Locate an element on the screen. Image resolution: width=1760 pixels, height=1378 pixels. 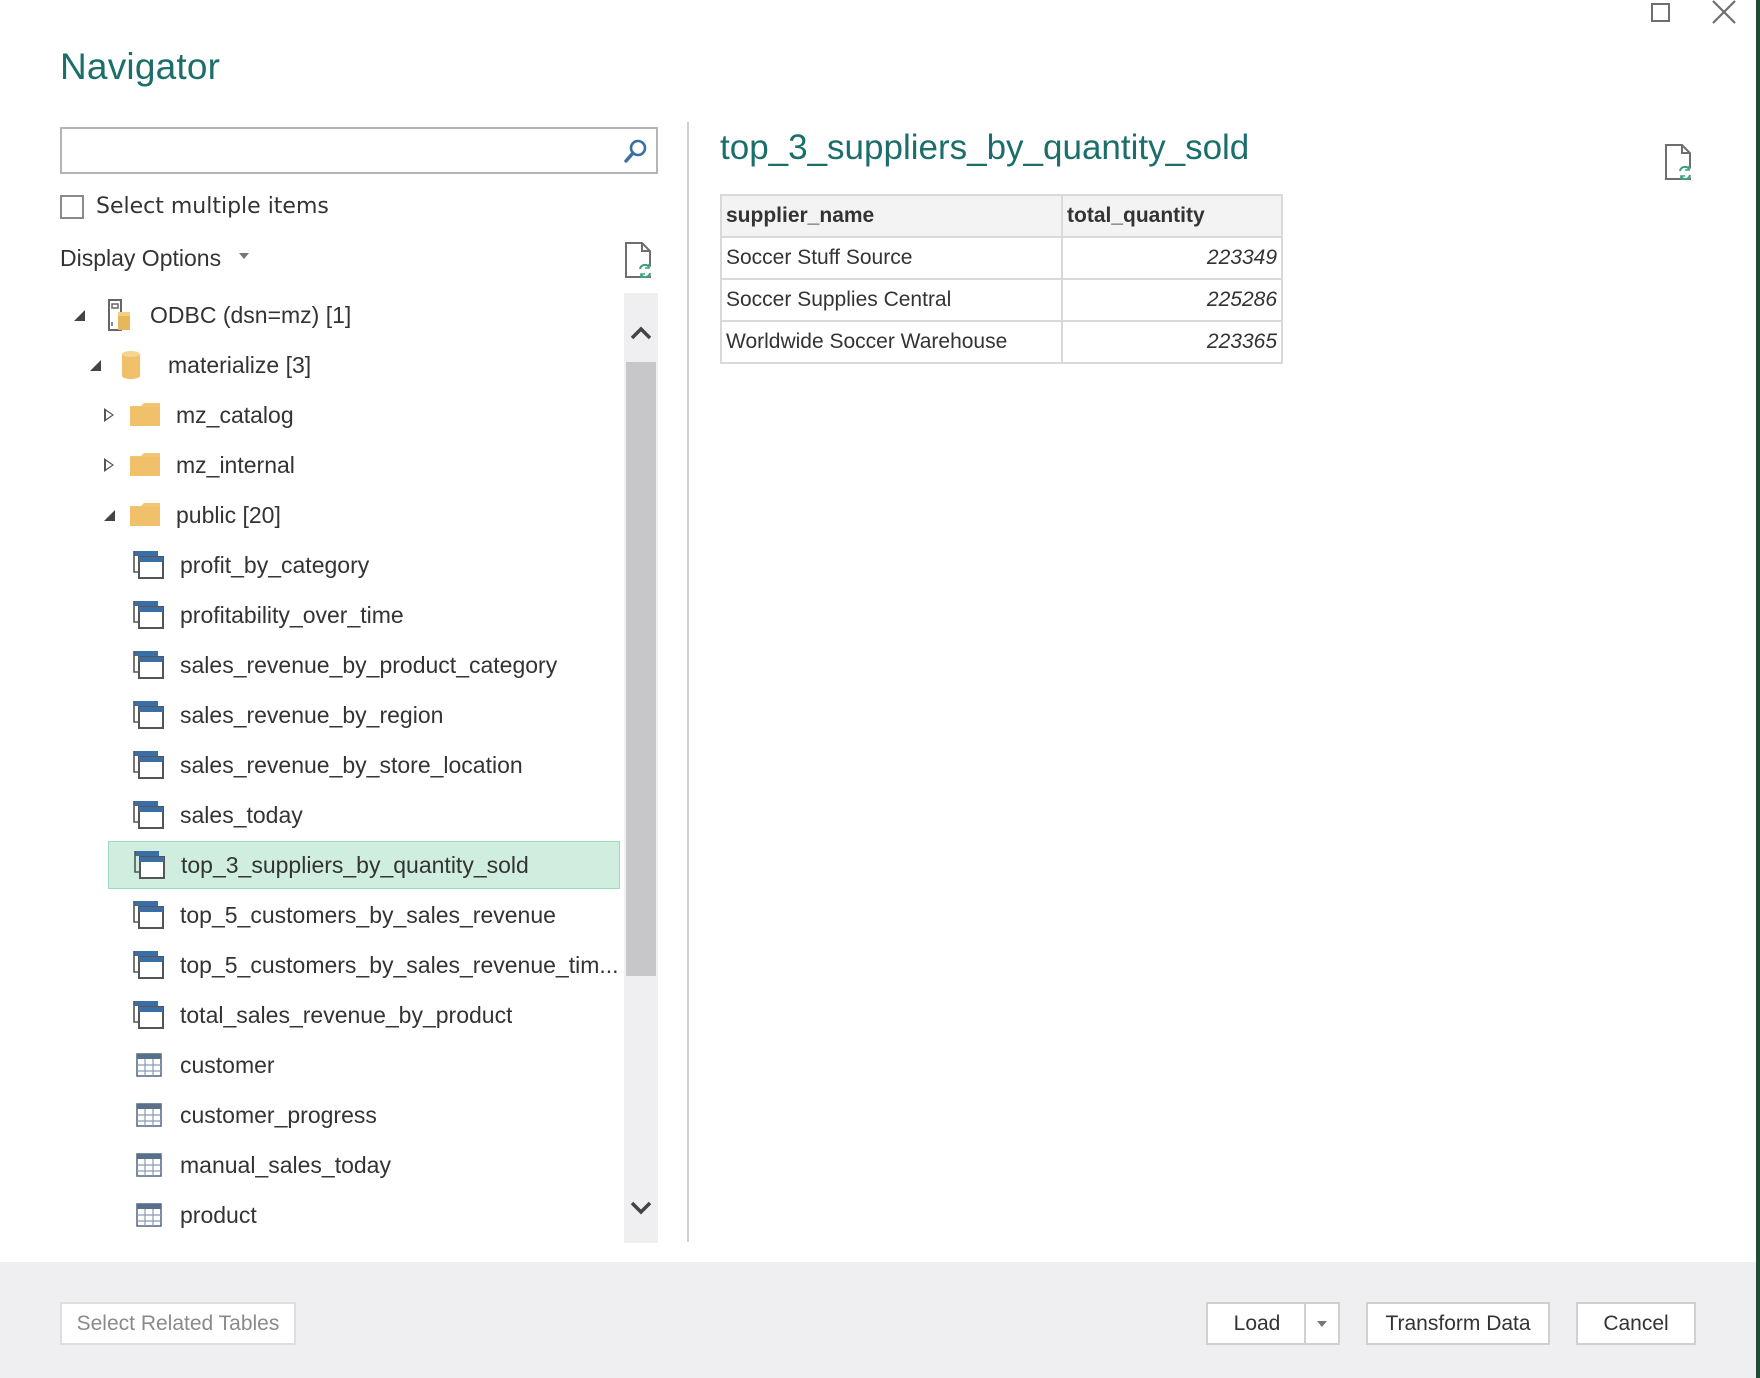
pane-divider is located at coordinates (688, 682).